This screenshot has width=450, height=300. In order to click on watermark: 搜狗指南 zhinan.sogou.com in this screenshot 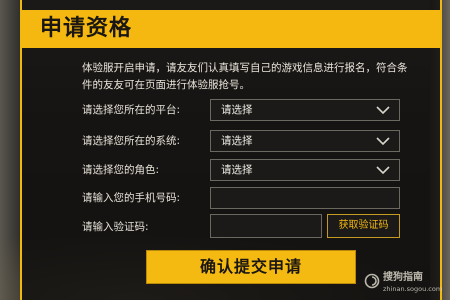, I will do `click(404, 283)`.